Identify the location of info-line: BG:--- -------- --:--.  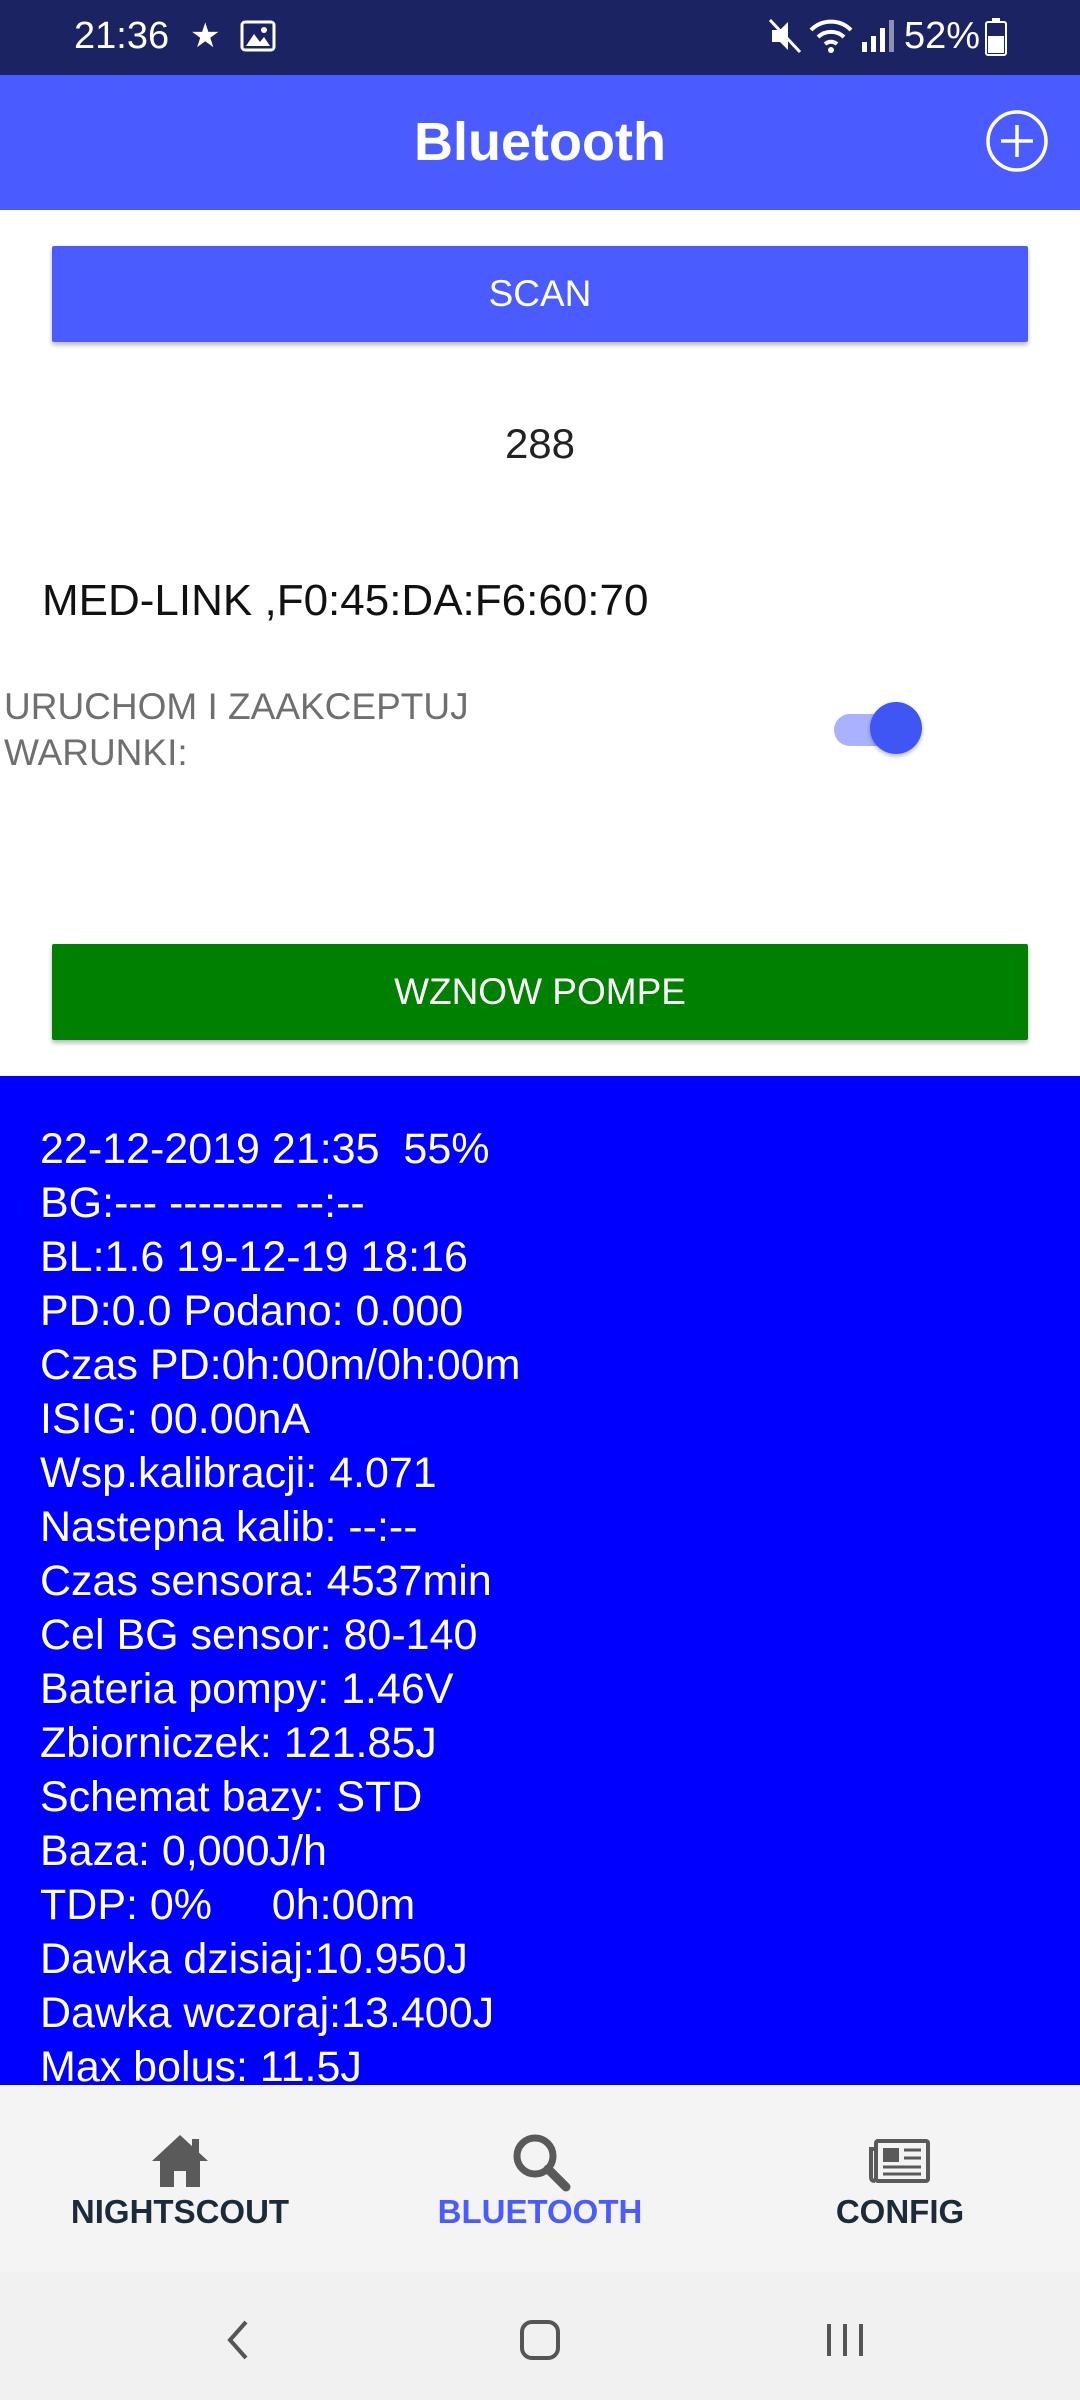
(202, 1203).